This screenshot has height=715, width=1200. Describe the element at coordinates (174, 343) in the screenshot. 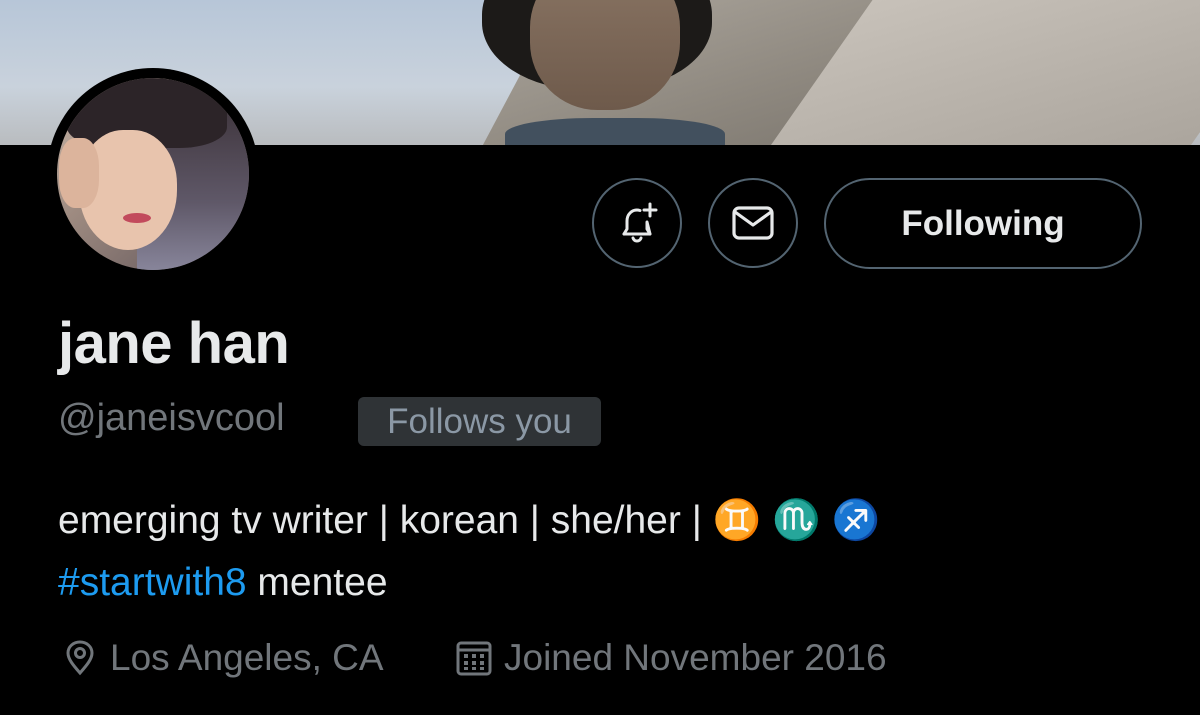

I see `display-name: jane han` at that location.